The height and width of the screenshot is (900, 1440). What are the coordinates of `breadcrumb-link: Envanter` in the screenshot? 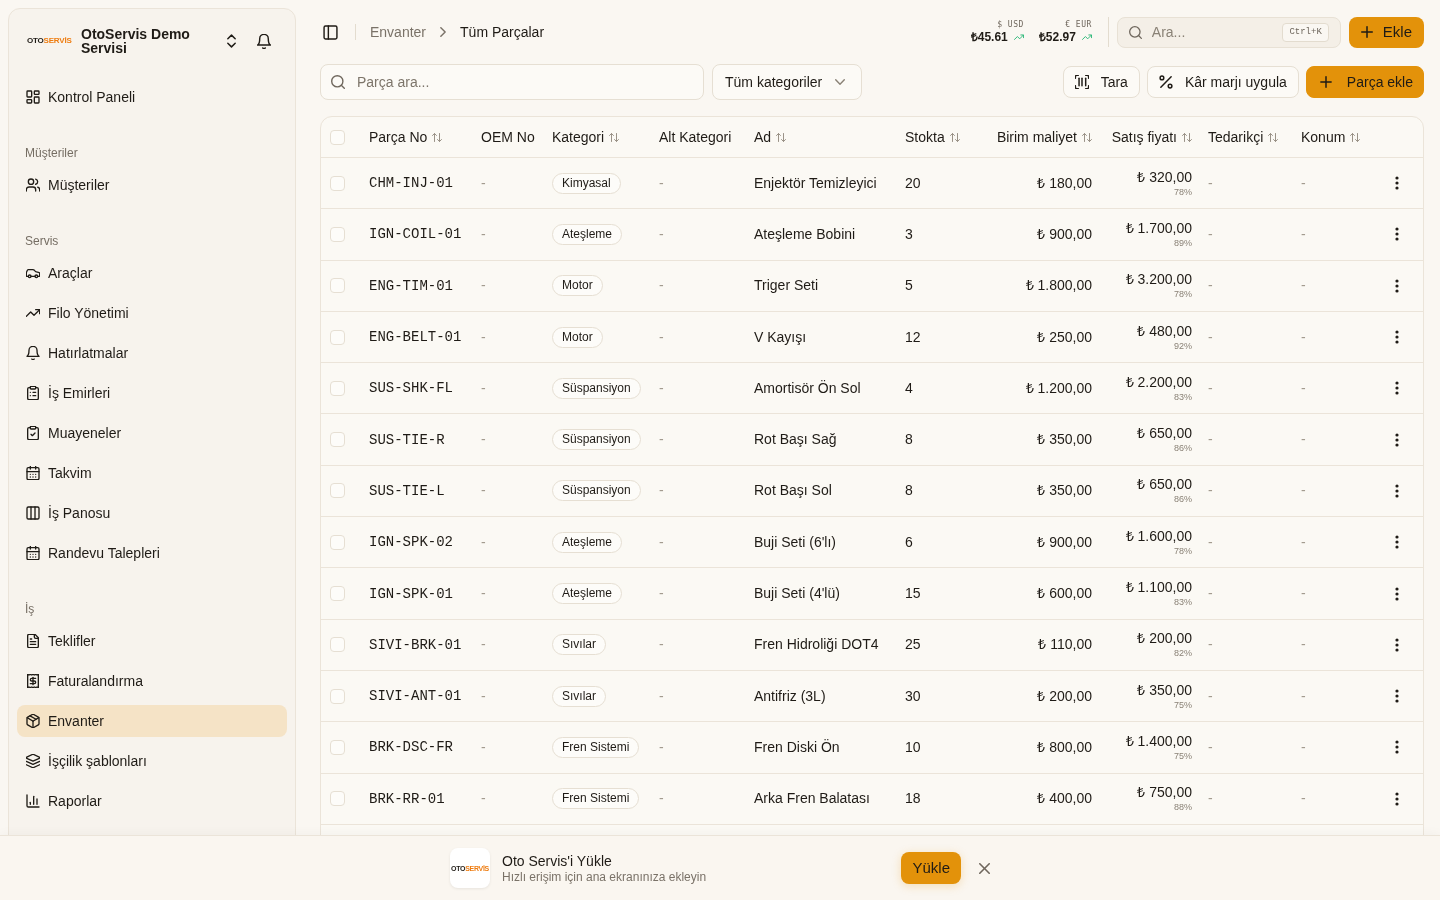 It's located at (398, 32).